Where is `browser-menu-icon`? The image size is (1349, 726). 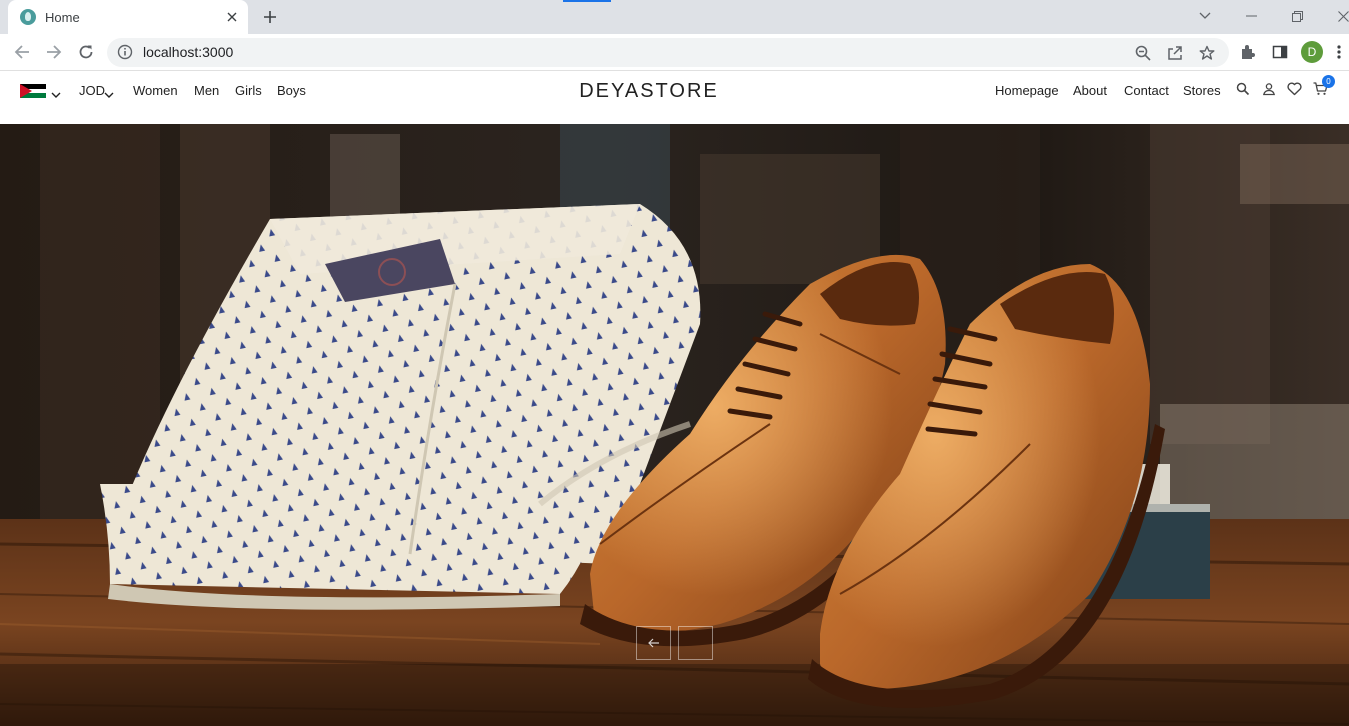 browser-menu-icon is located at coordinates (1339, 52).